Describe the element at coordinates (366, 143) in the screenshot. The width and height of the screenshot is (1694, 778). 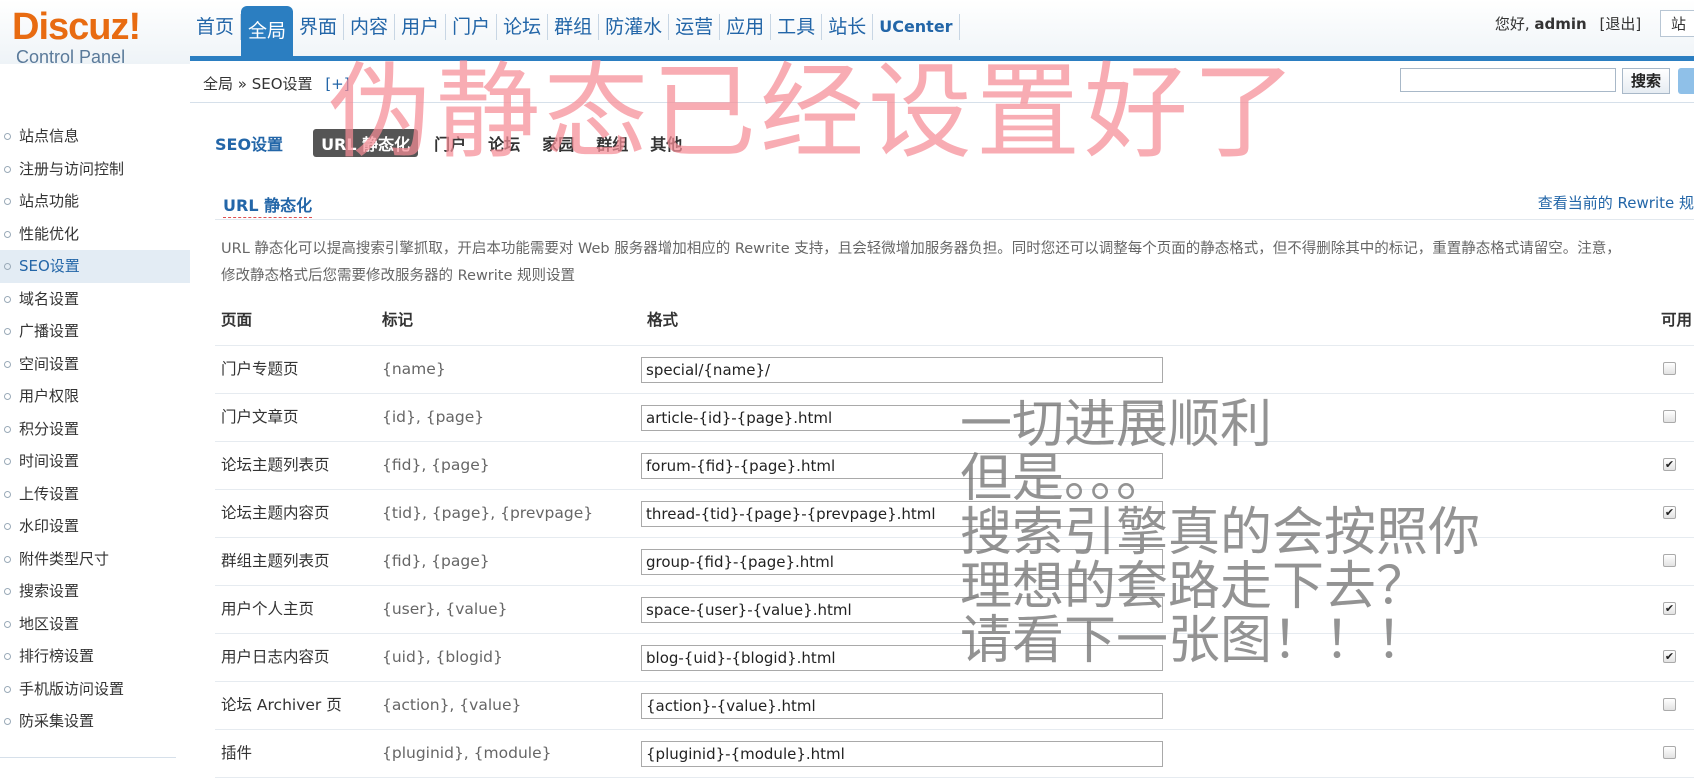
I see `tab-url-rewrite: URL 静态化` at that location.